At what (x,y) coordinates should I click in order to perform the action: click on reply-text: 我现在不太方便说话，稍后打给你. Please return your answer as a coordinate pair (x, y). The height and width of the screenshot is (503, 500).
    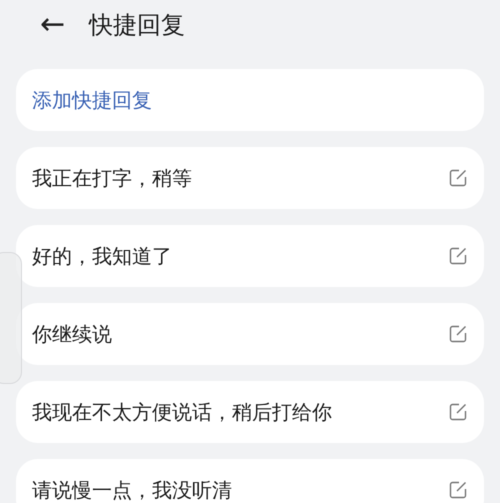
    Looking at the image, I should click on (182, 412).